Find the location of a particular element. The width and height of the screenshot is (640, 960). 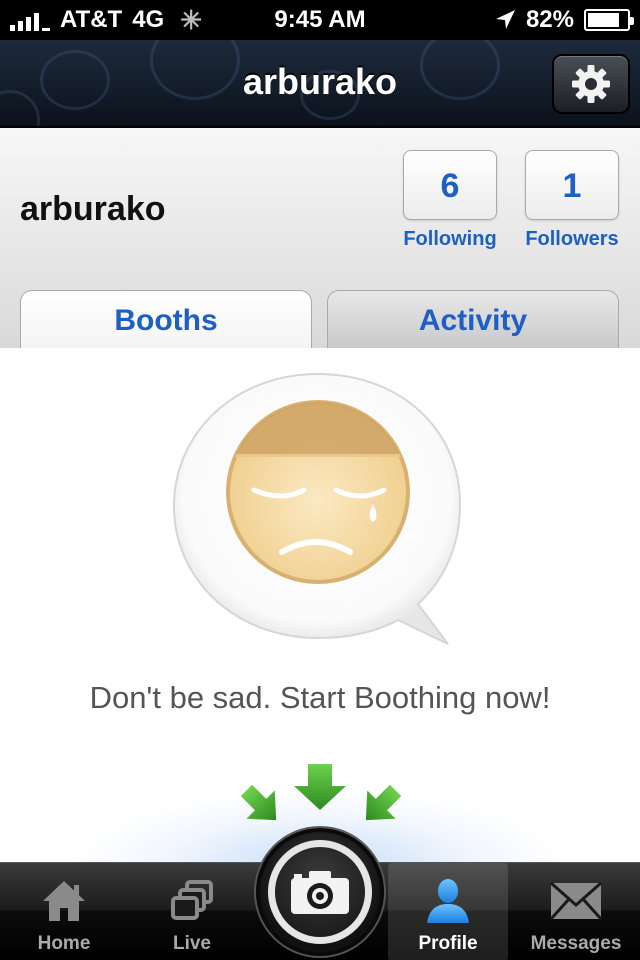

following-count: 6 is located at coordinates (450, 185).